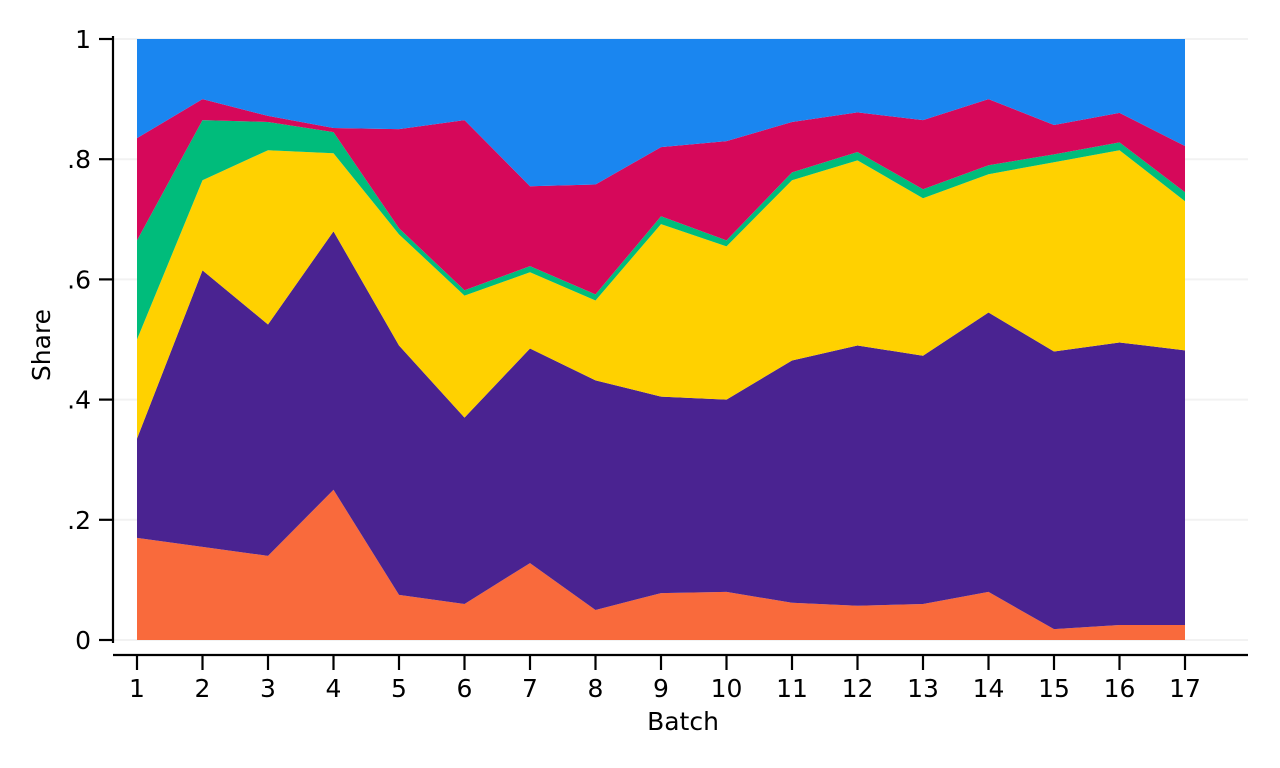  I want to click on y-tick-label: .2, so click(79, 520).